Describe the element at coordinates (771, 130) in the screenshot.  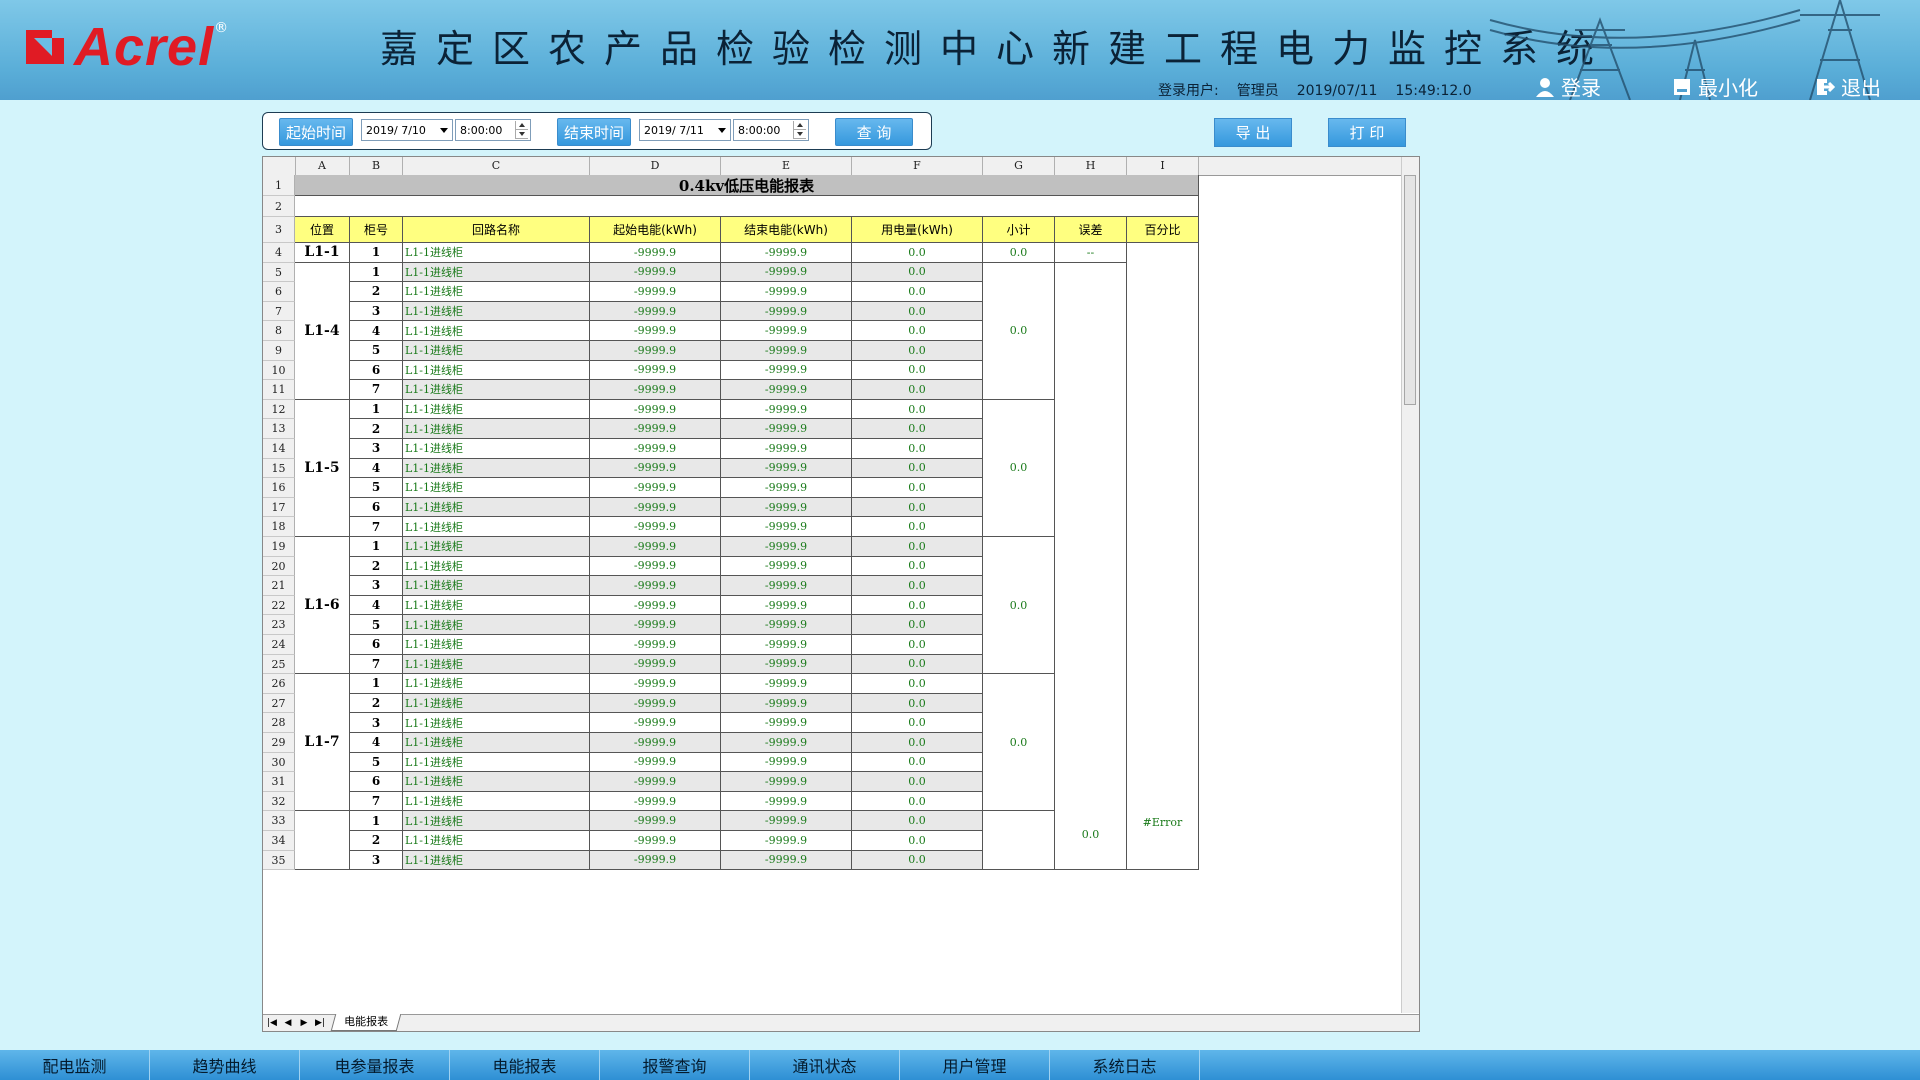
I see `end-time-stepper: 8:00:00` at that location.